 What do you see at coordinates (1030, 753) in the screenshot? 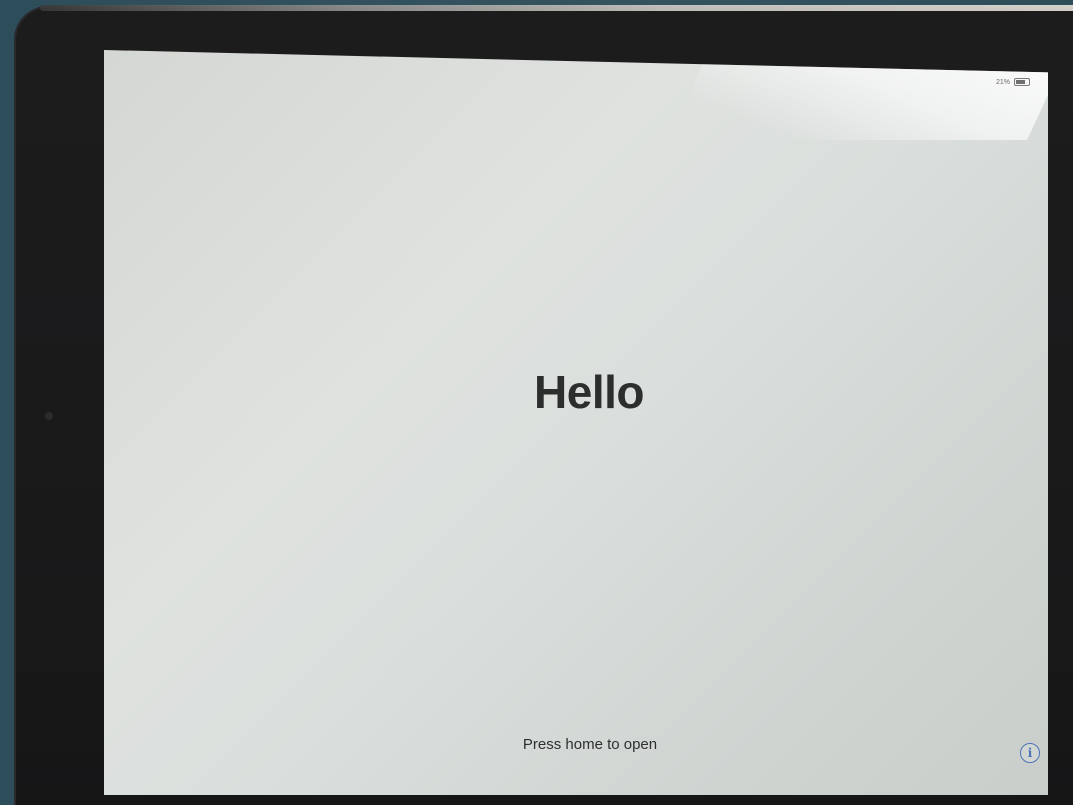
I see `info-icon: i` at bounding box center [1030, 753].